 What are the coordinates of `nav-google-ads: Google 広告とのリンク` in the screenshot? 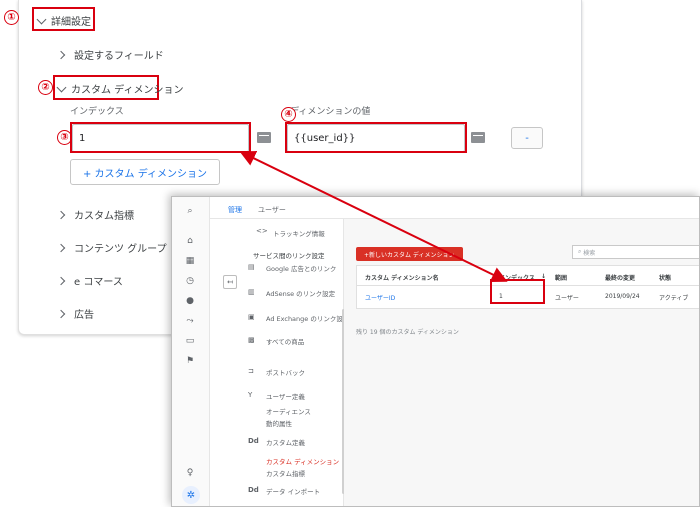 It's located at (301, 268).